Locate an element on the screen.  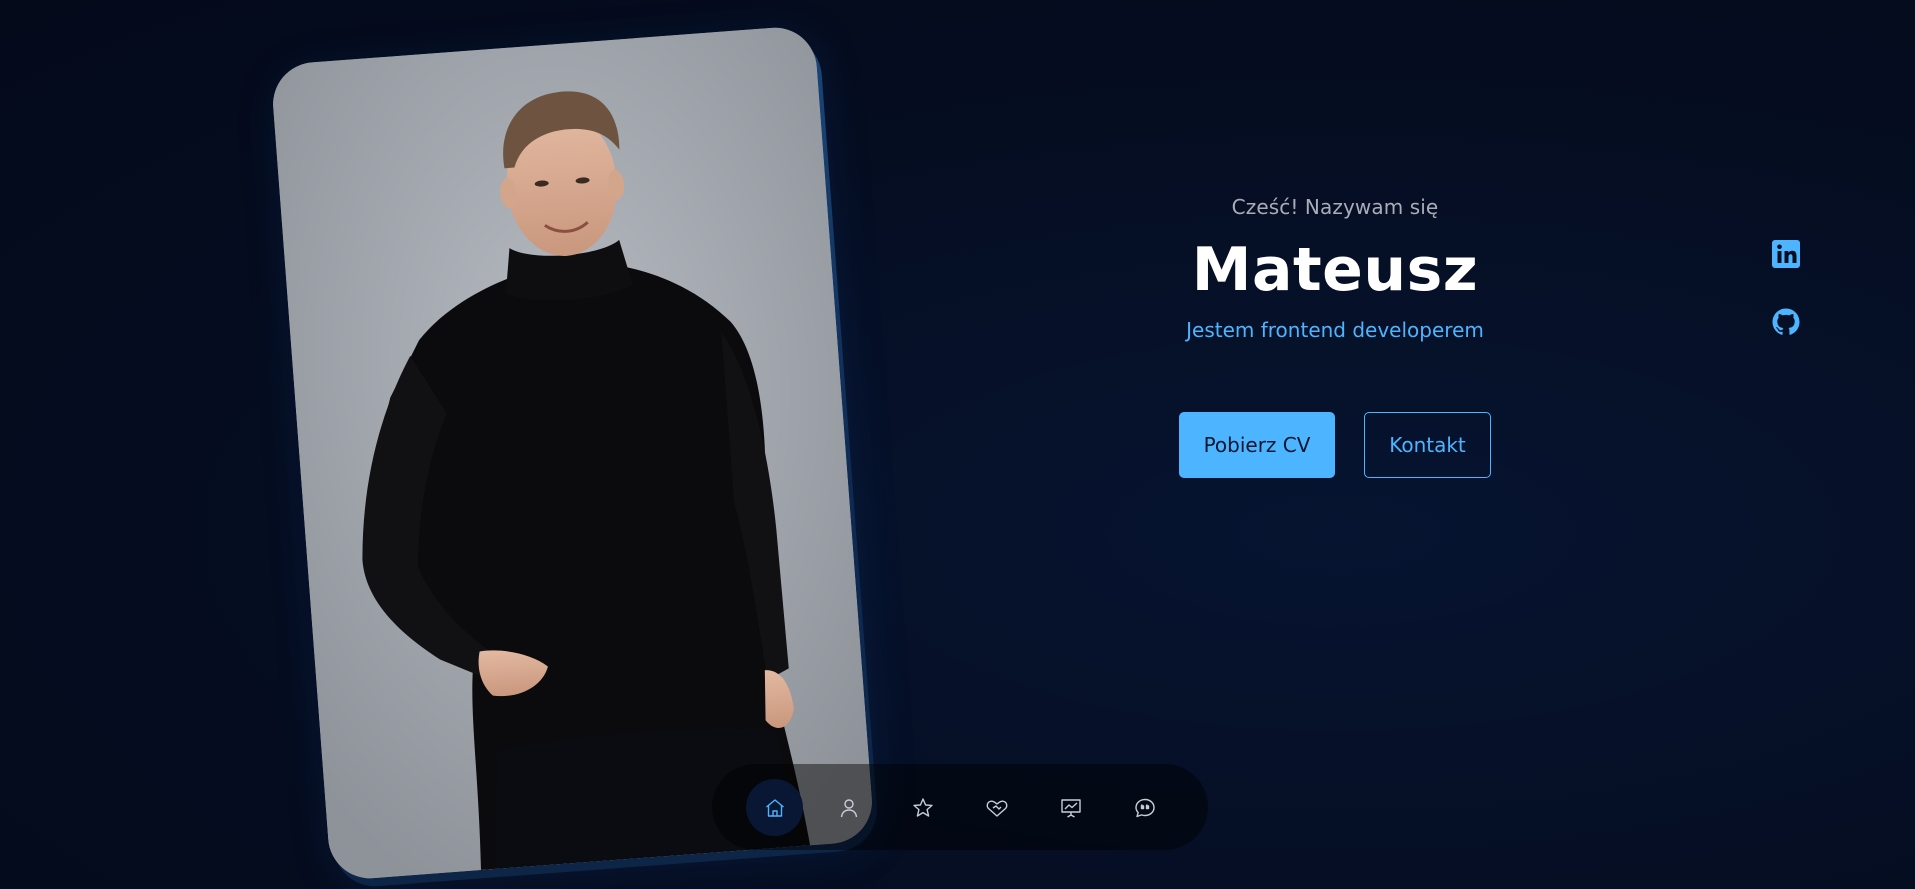
contact-button: Kontakt is located at coordinates (1427, 445).